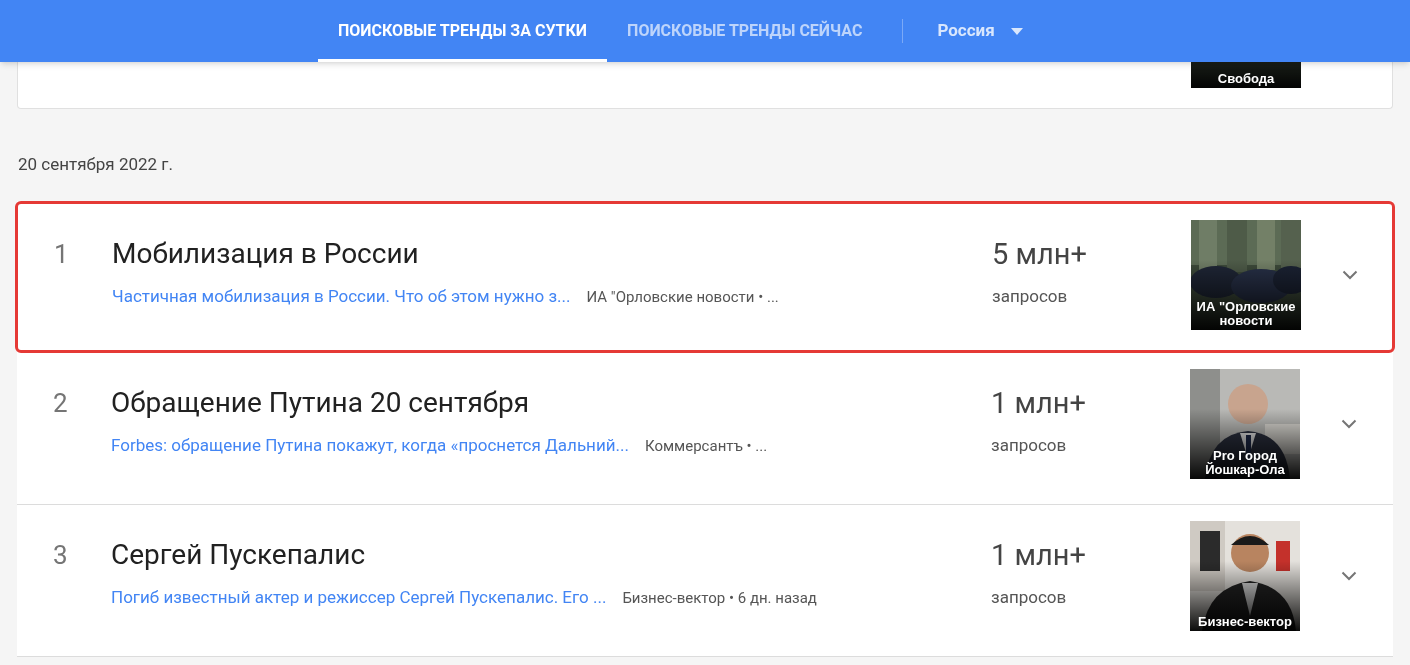 This screenshot has height=665, width=1410. What do you see at coordinates (1040, 253) in the screenshot?
I see `search-count: 5 млн+` at bounding box center [1040, 253].